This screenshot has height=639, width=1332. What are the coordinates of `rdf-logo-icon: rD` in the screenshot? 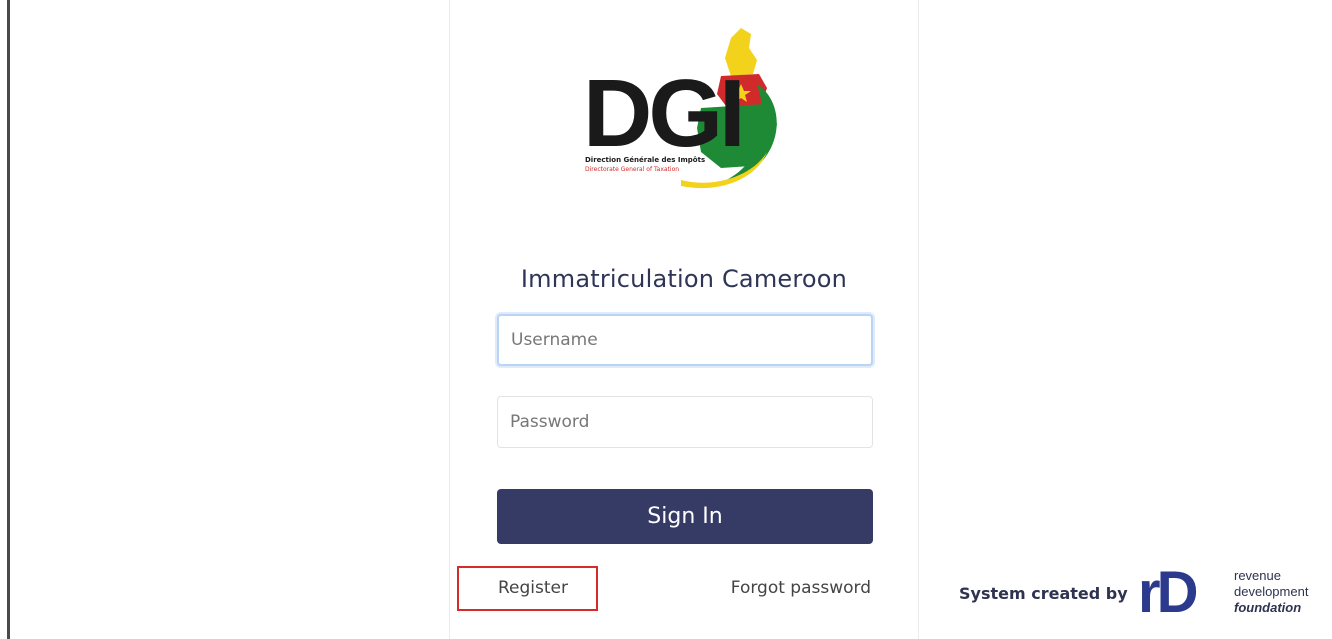 It's located at (1169, 593).